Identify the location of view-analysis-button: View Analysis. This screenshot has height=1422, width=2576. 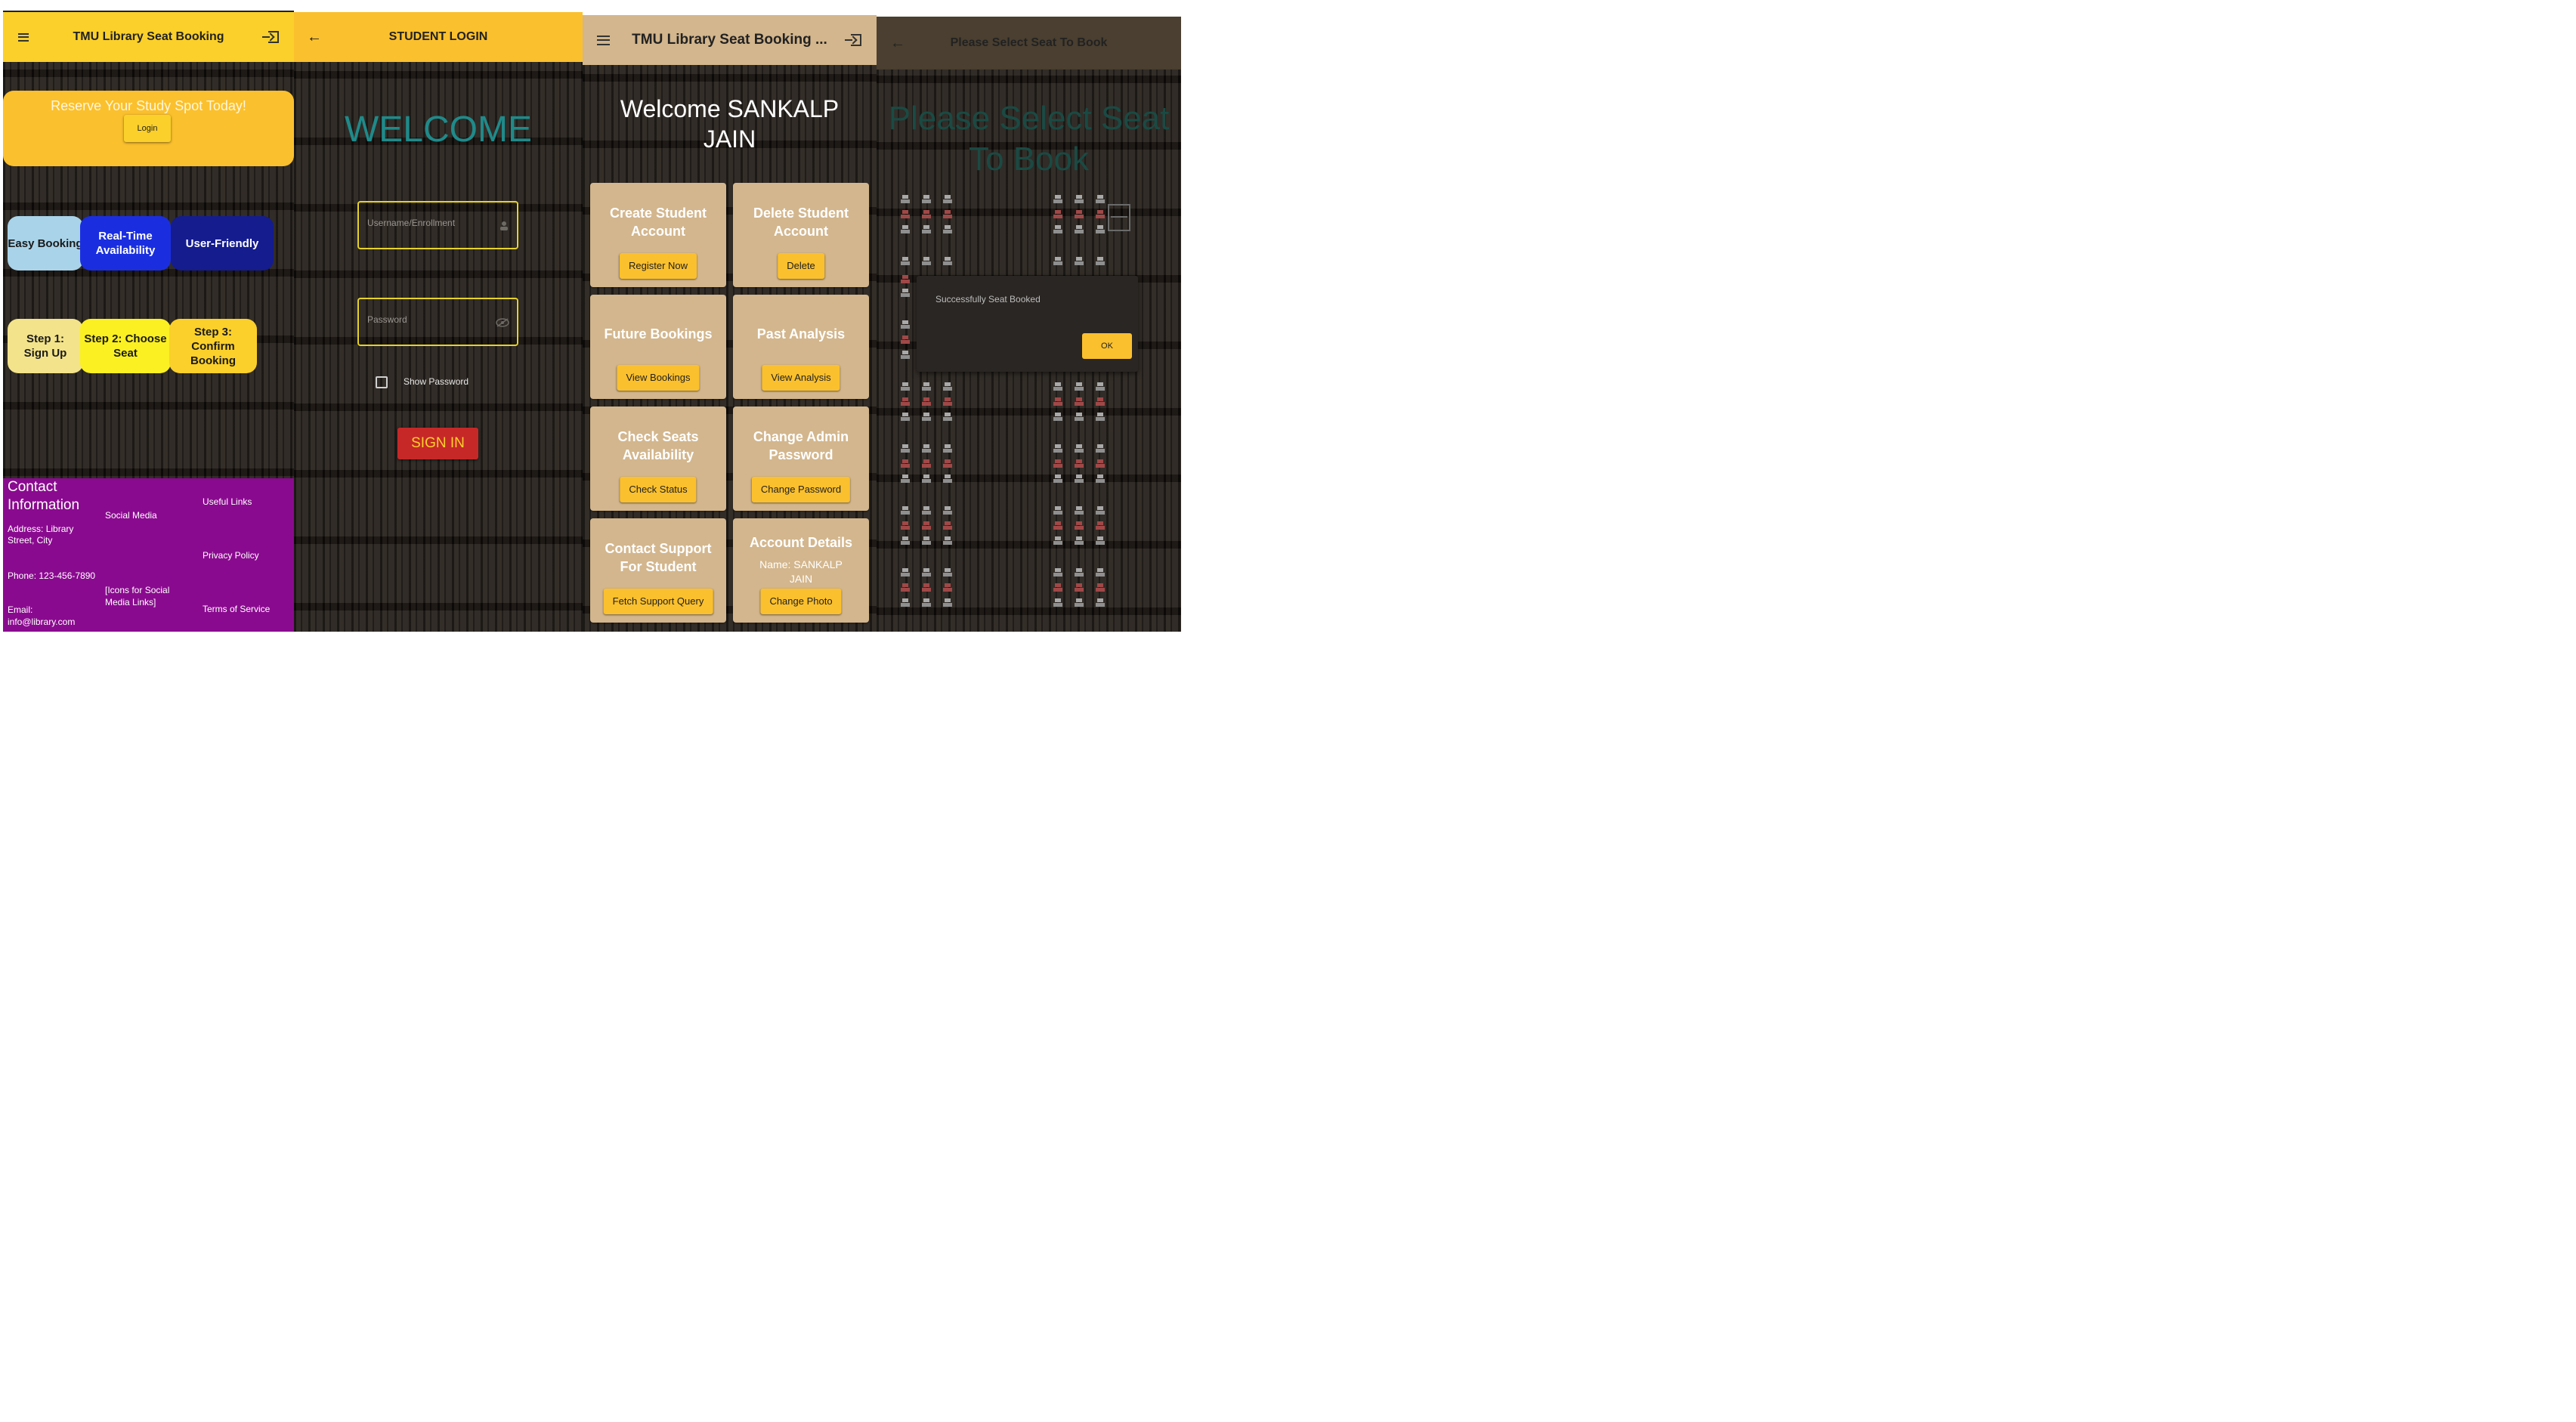
(801, 378).